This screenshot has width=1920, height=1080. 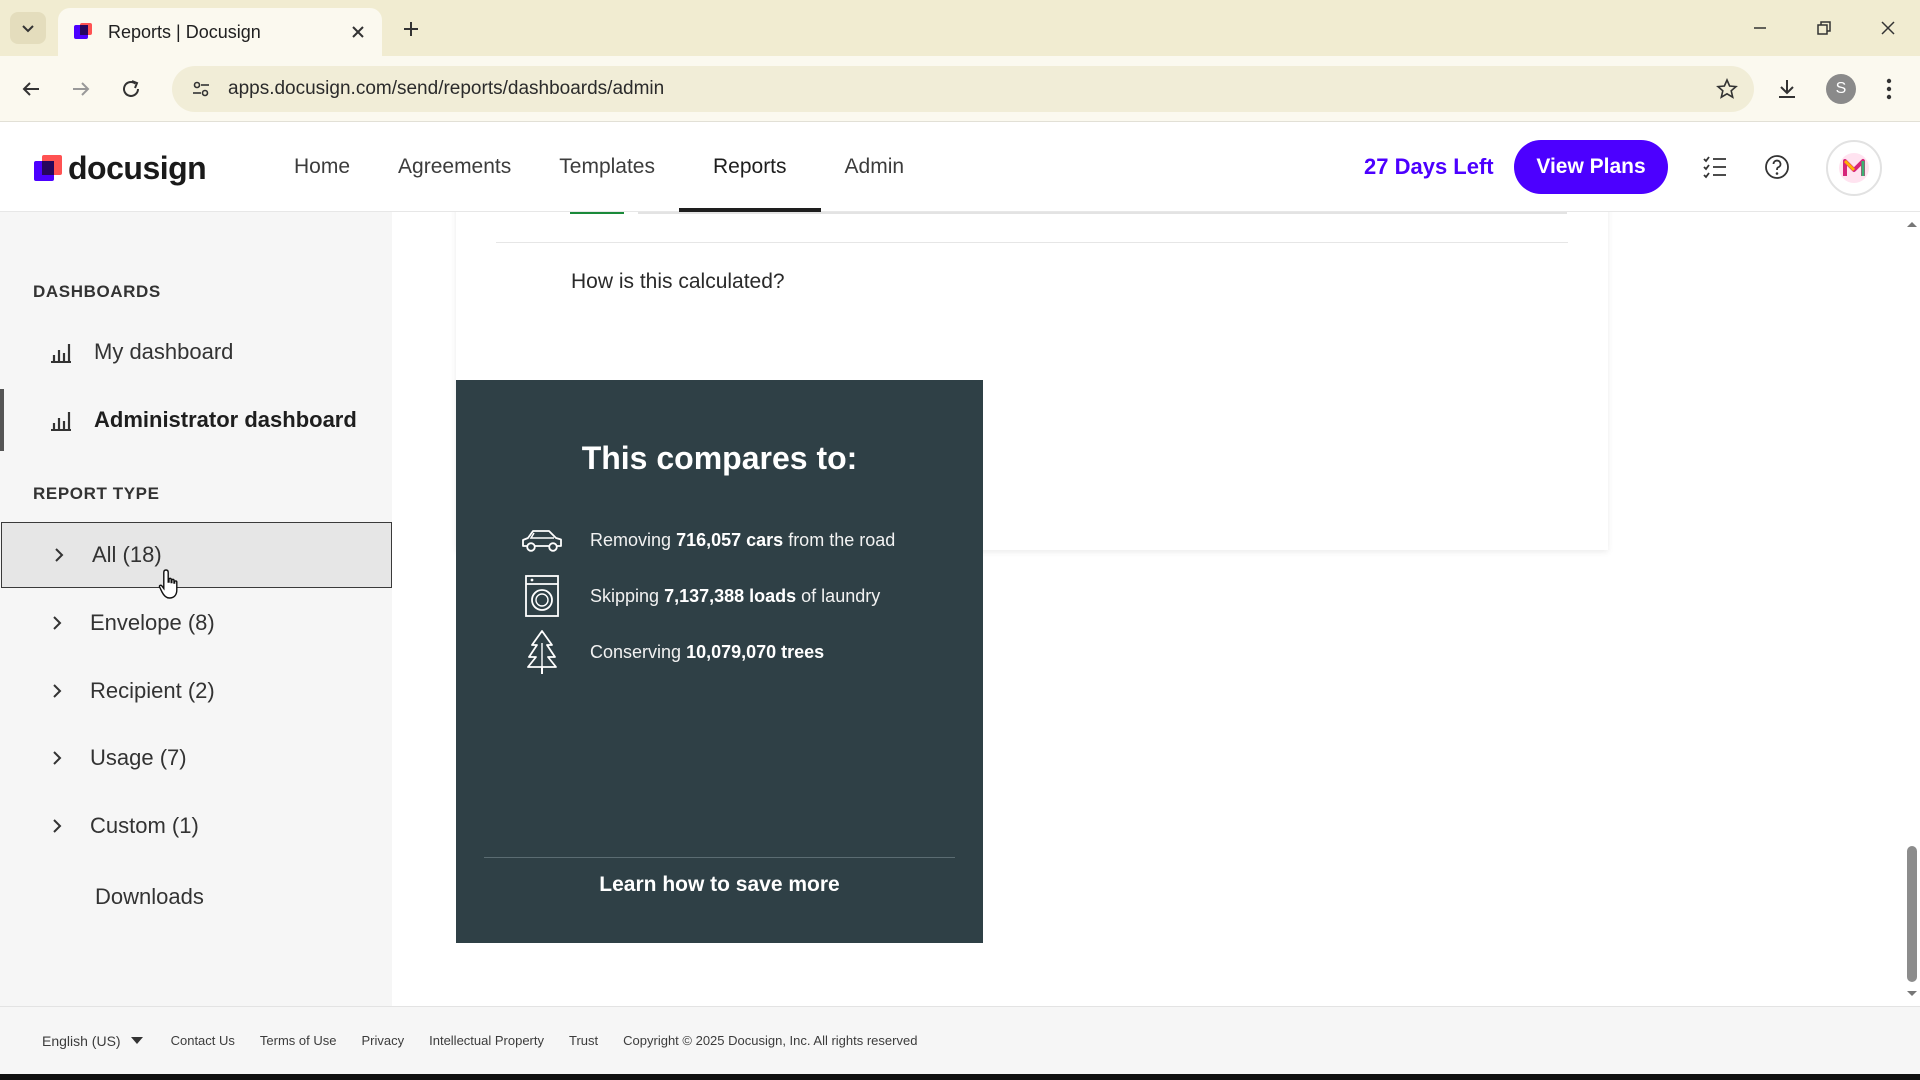 I want to click on compare-text: Removing 716,057 cars from the road, so click(x=742, y=540).